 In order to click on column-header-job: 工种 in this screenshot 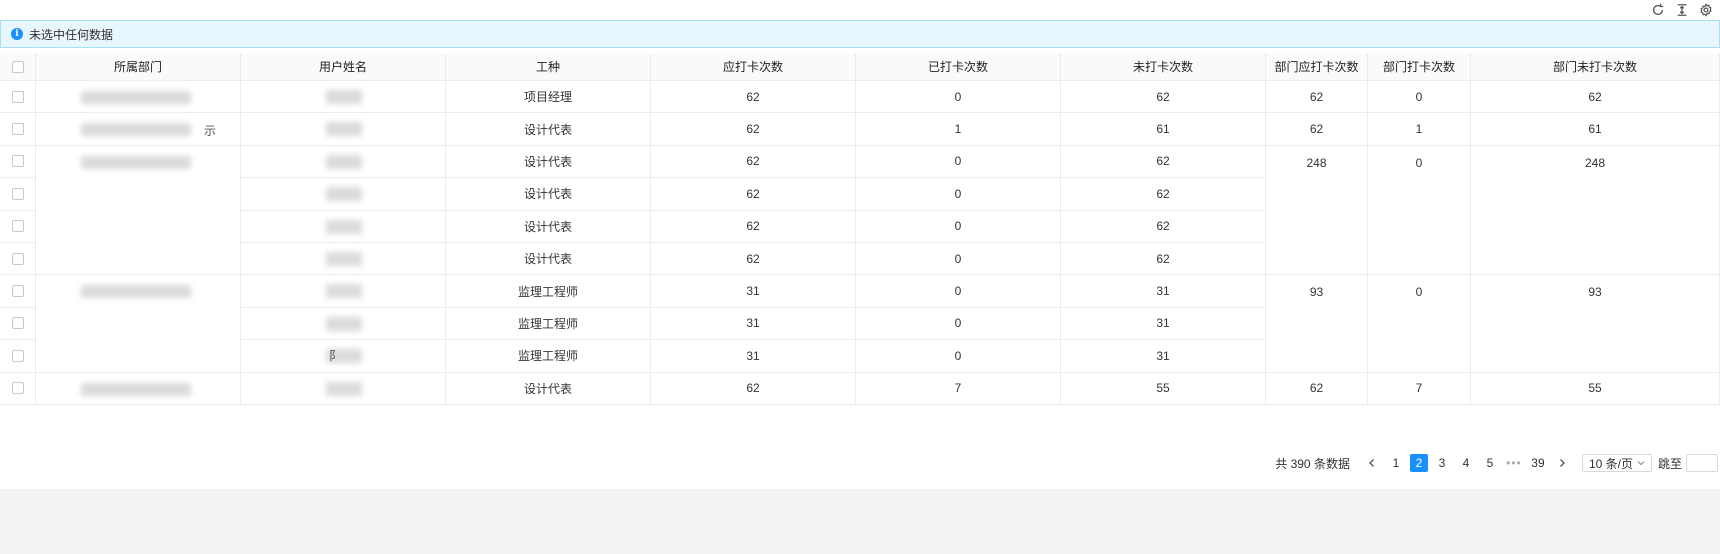, I will do `click(548, 67)`.